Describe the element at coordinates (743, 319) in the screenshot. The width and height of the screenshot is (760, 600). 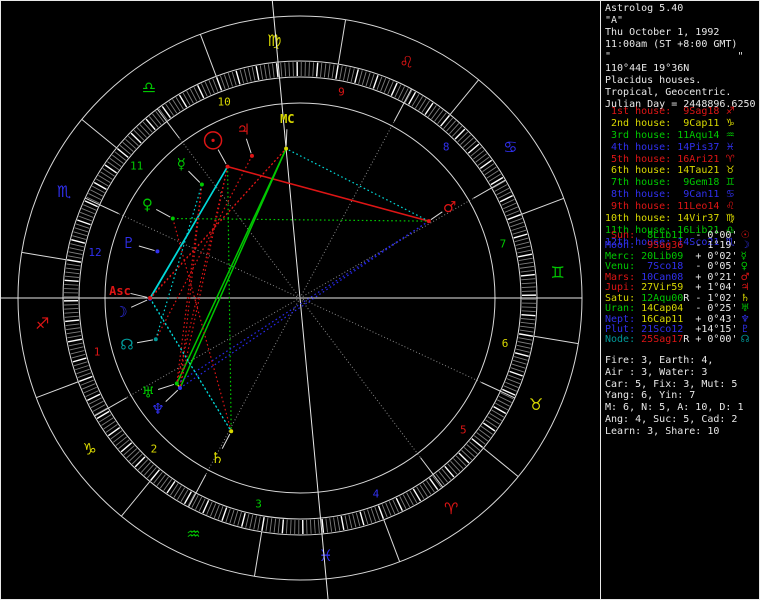
I see `planet-icon: ♆` at that location.